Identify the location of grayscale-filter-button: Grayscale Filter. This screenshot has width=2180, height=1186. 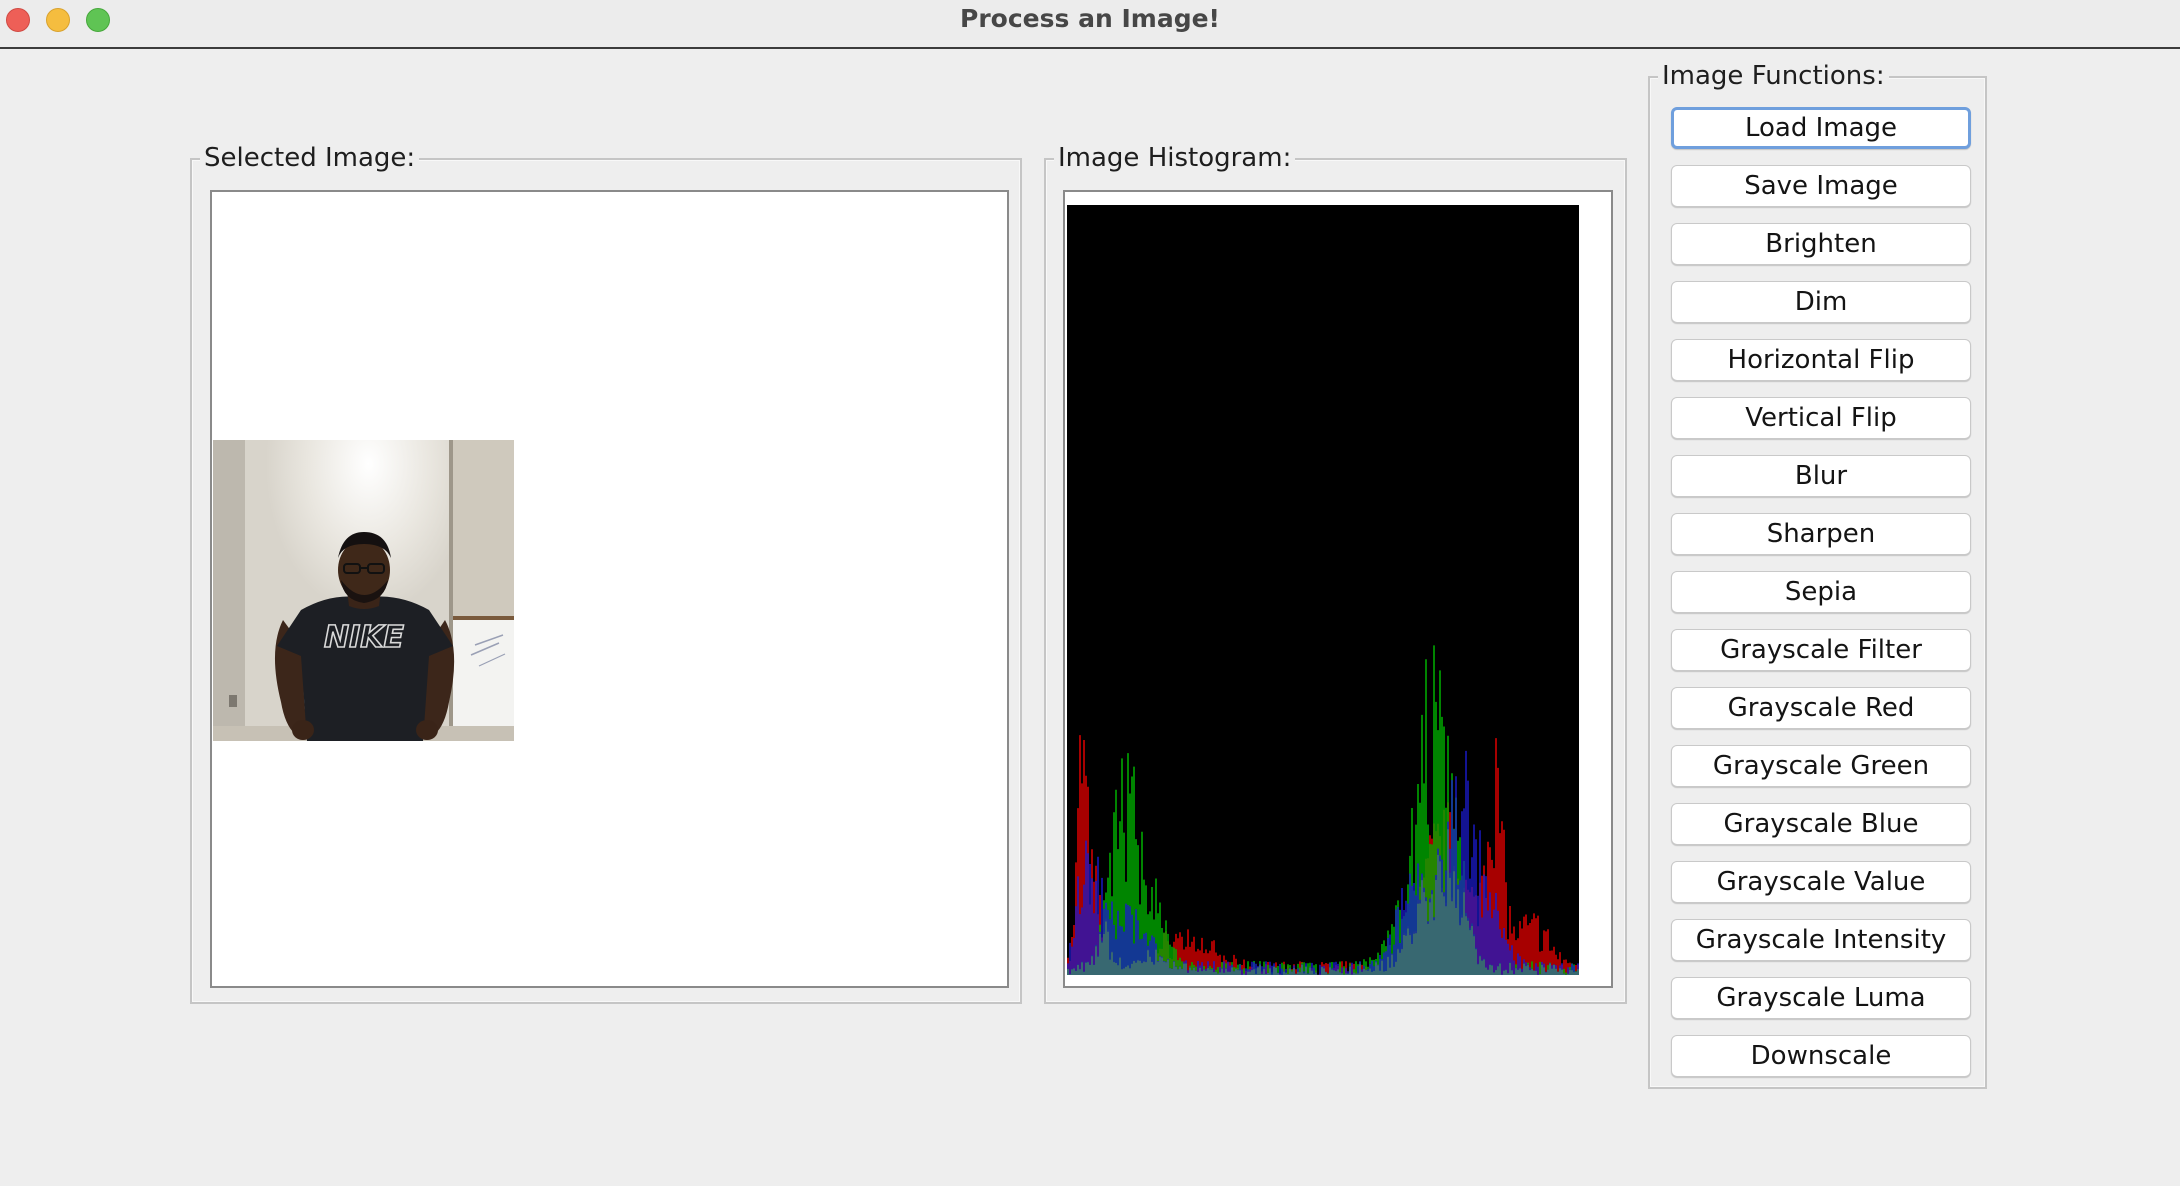
(1821, 650).